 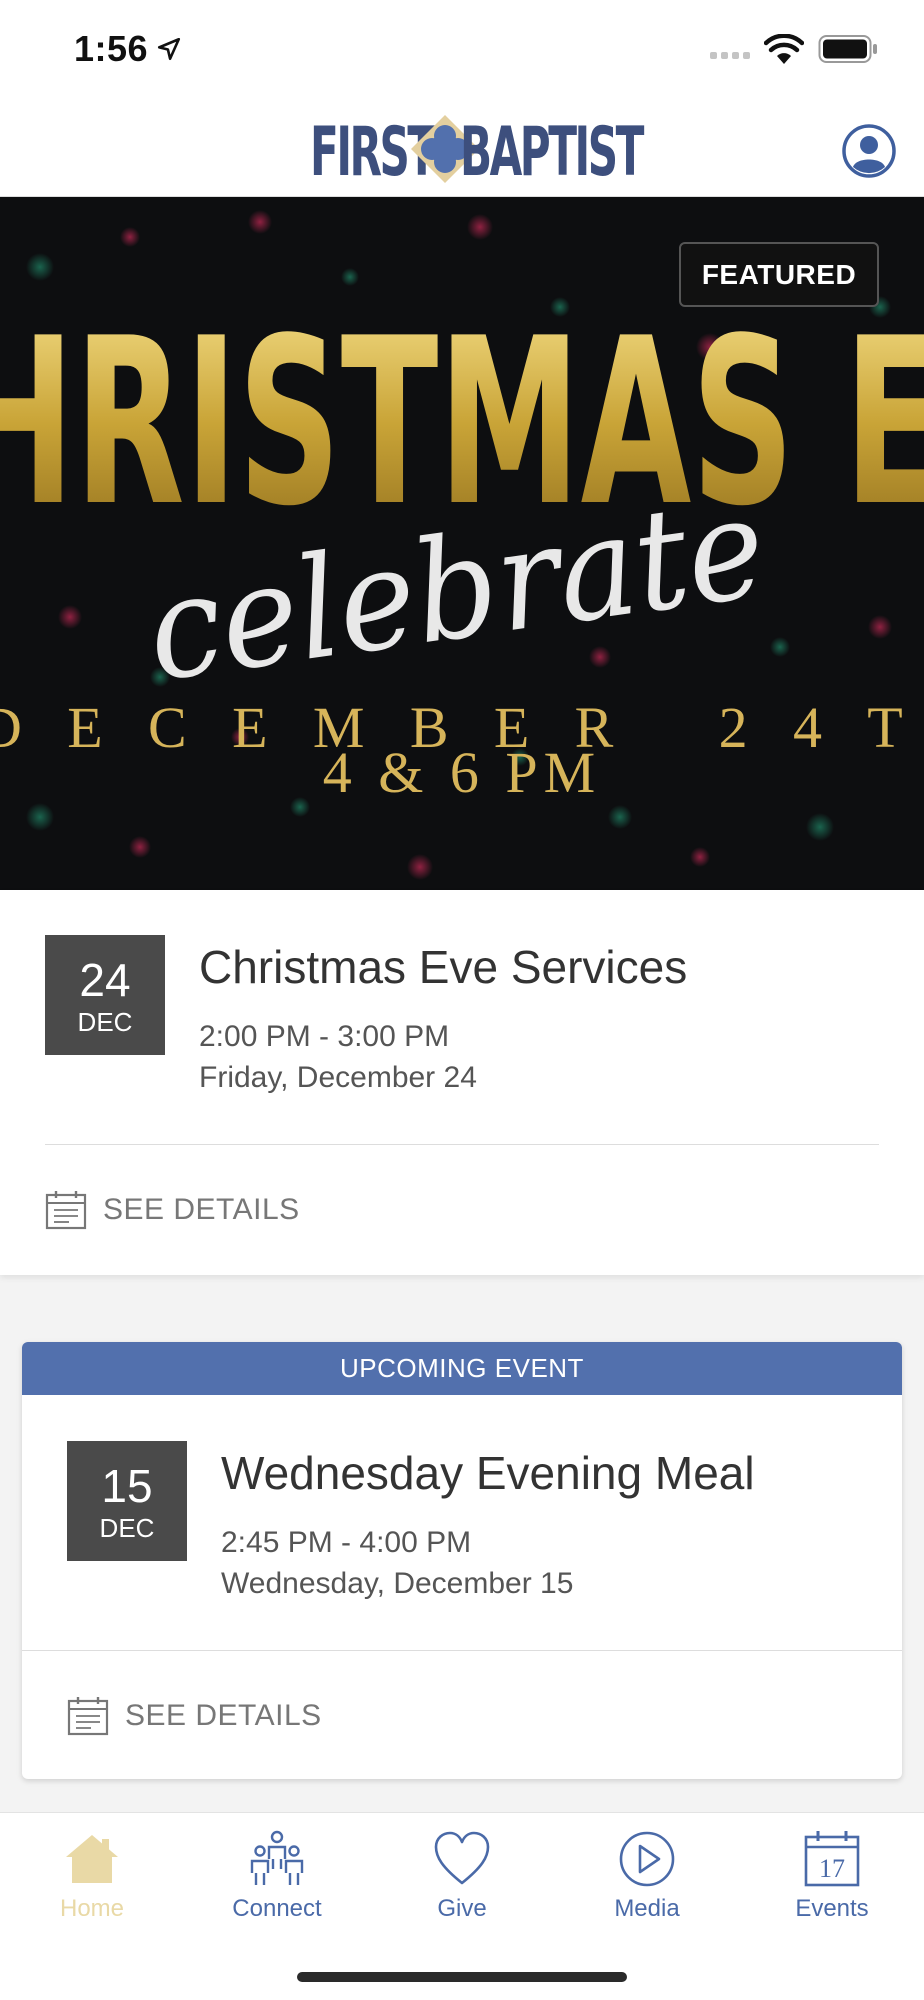 I want to click on upcoming-time: 2:45 PM - 4:00 PM, so click(x=346, y=1542).